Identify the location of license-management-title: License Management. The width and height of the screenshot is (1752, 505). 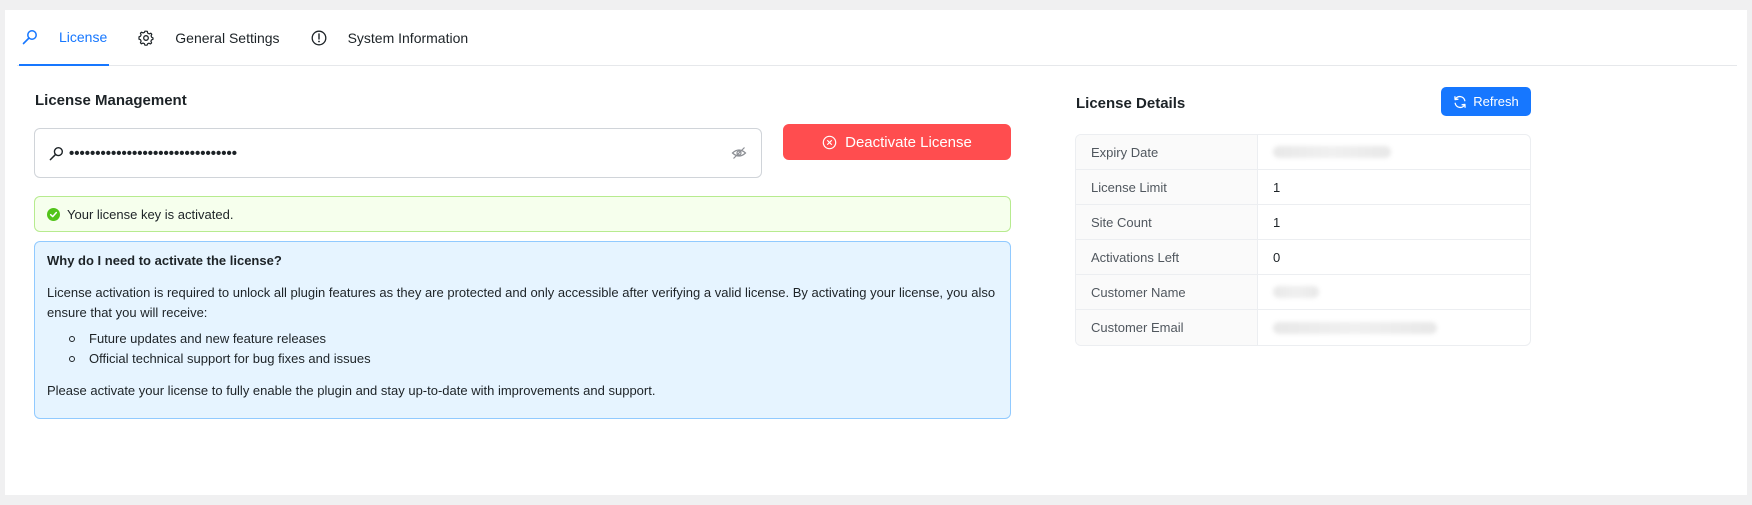
(111, 100).